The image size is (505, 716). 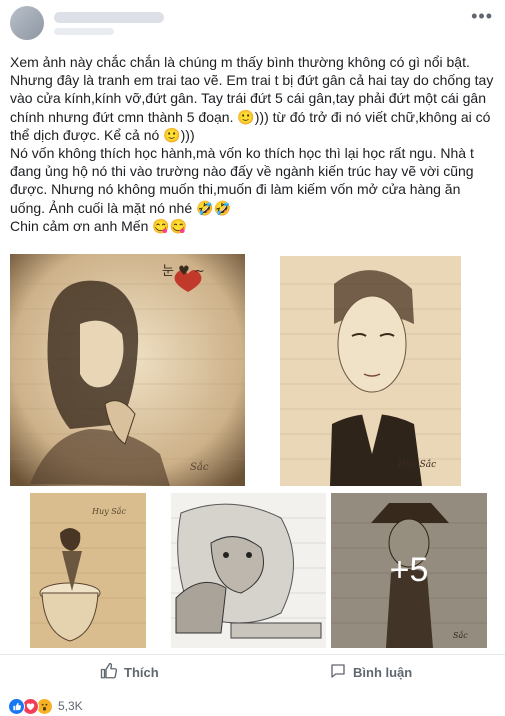 What do you see at coordinates (141, 672) in the screenshot?
I see `like-label: Thích` at bounding box center [141, 672].